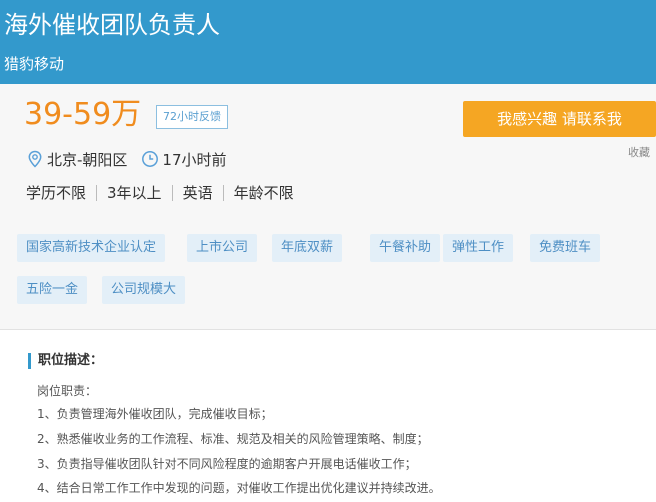  I want to click on company-name: 猎豹移动, so click(34, 64).